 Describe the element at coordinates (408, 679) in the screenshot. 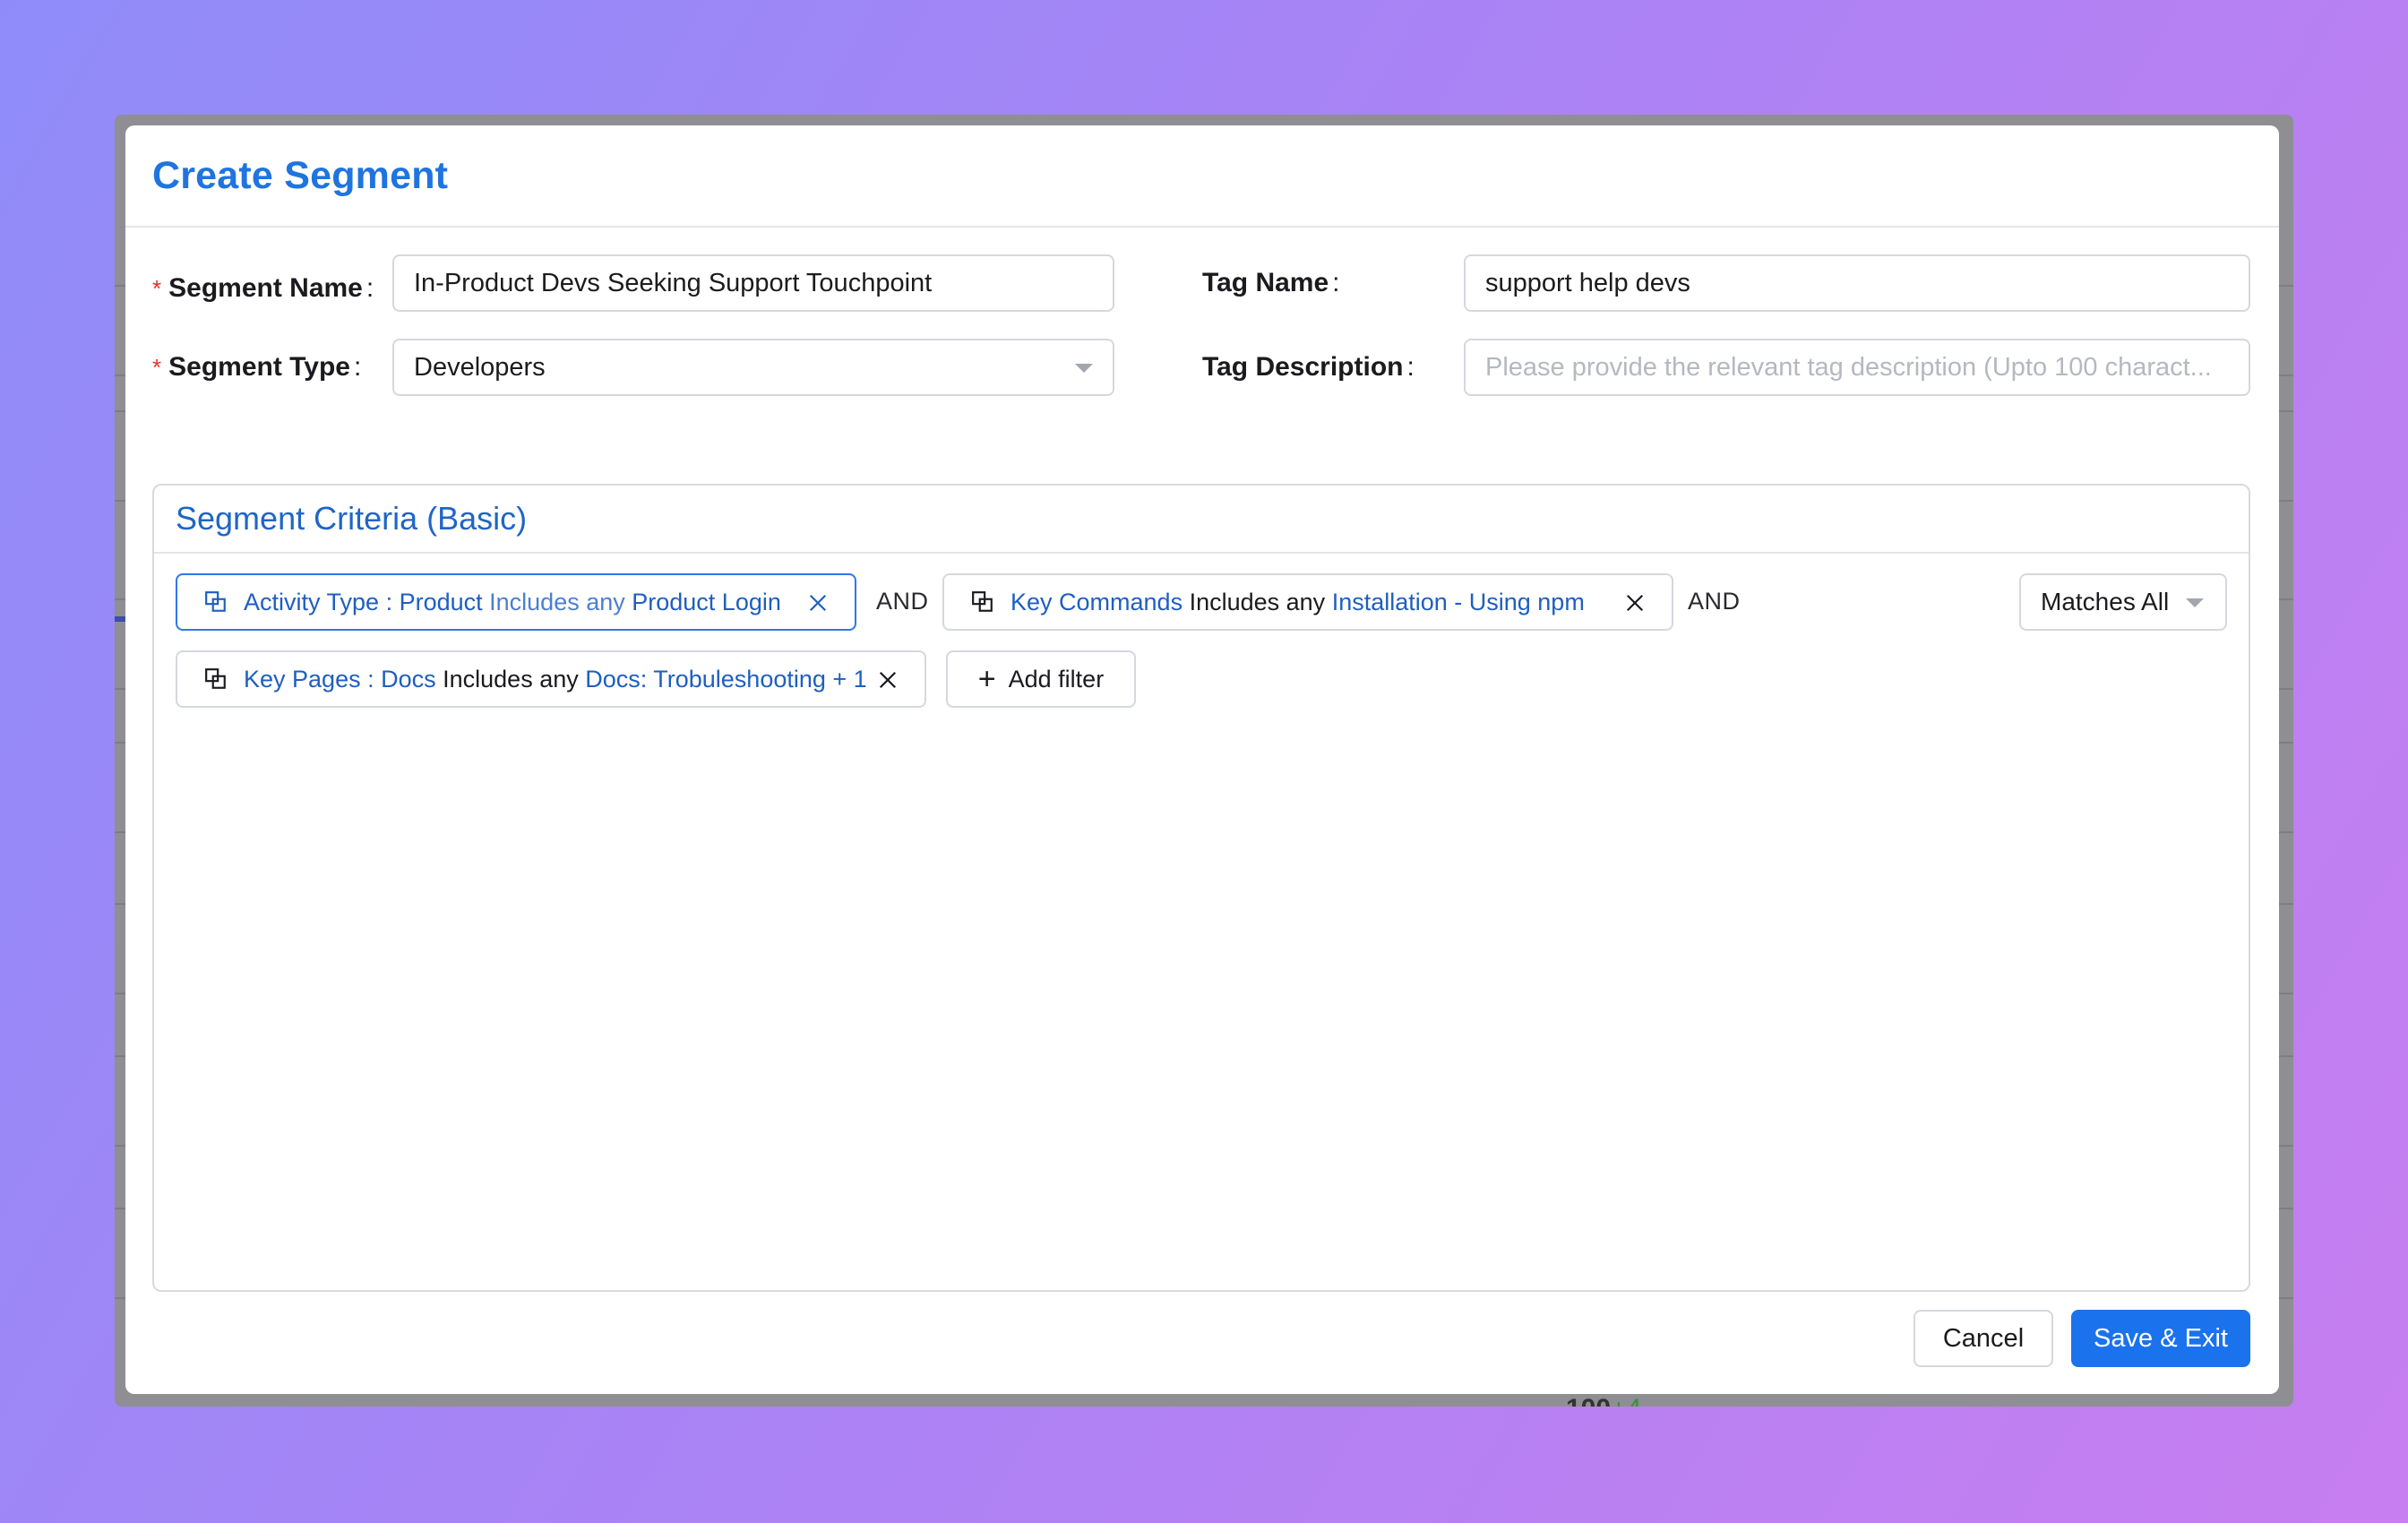

I see `filter-subfield: Docs` at that location.